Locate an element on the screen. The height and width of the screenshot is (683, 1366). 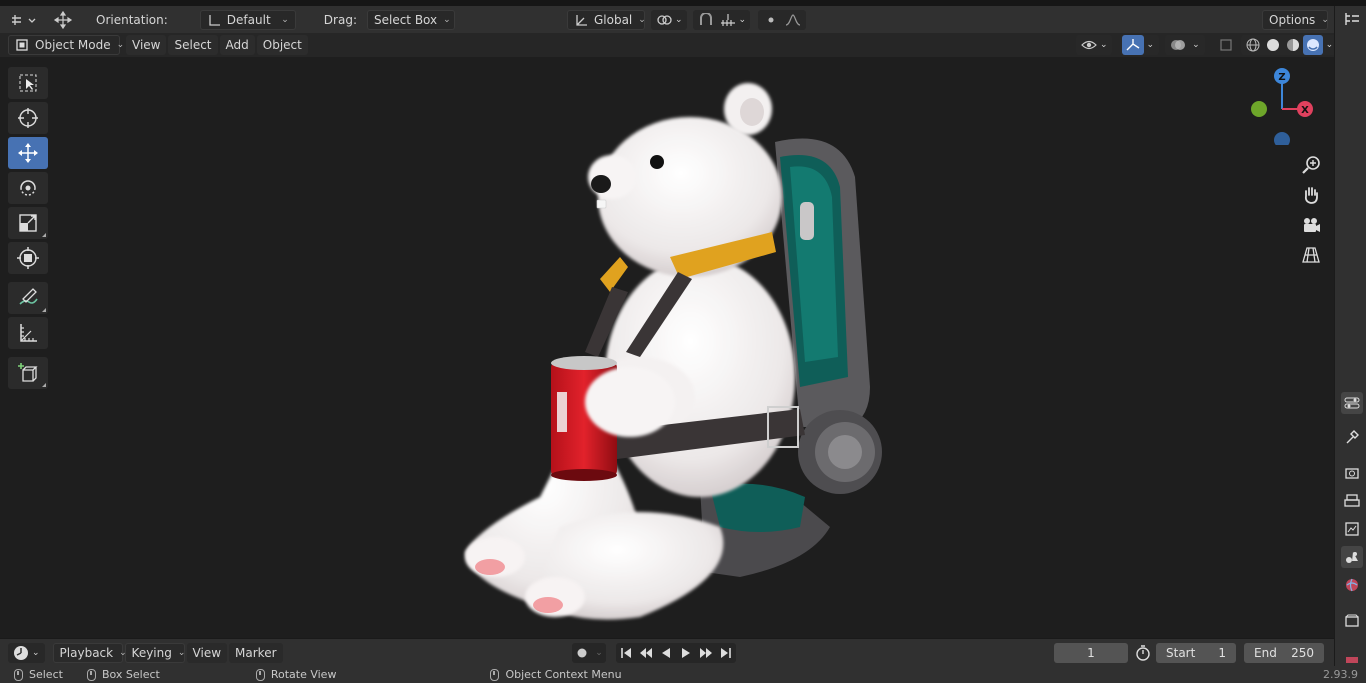
tool-properties-icon is located at coordinates (1352, 437).